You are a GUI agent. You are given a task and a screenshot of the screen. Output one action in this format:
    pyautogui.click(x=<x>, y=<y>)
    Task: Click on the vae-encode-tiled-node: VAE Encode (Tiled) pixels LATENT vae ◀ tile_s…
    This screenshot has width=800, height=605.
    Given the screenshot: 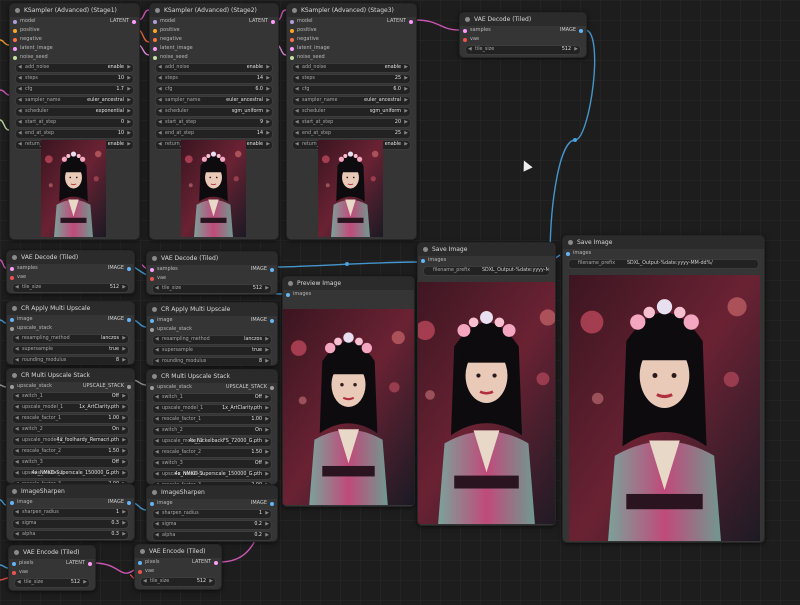 What is the action you would take?
    pyautogui.click(x=178, y=567)
    